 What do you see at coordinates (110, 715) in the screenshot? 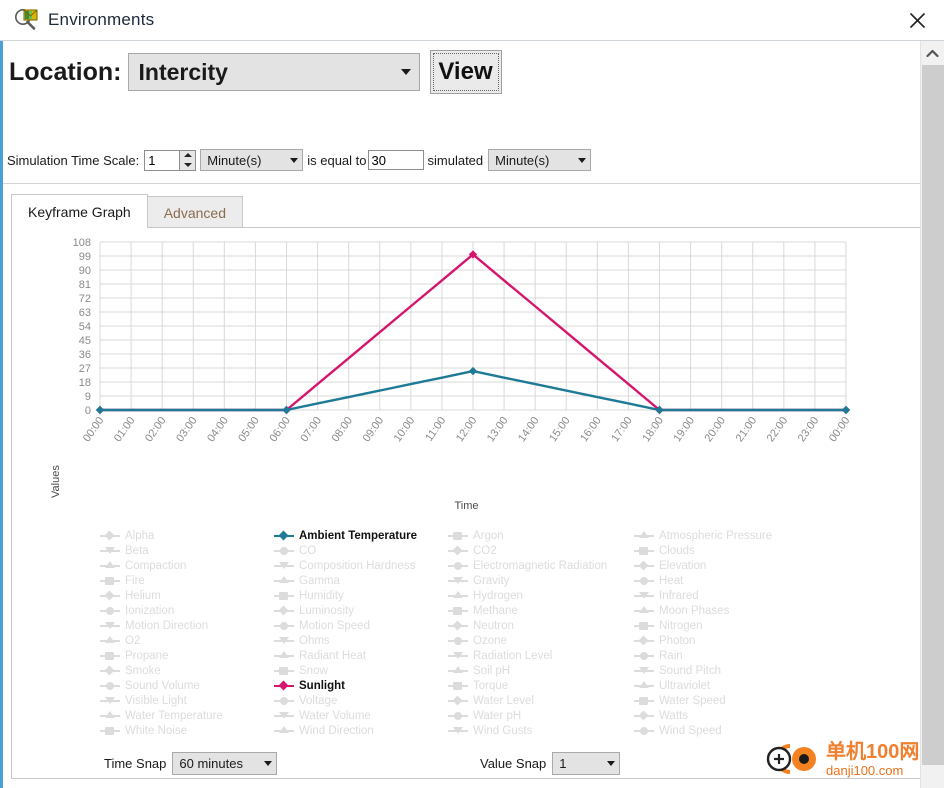
I see `legend-marker-tri-up-icon` at bounding box center [110, 715].